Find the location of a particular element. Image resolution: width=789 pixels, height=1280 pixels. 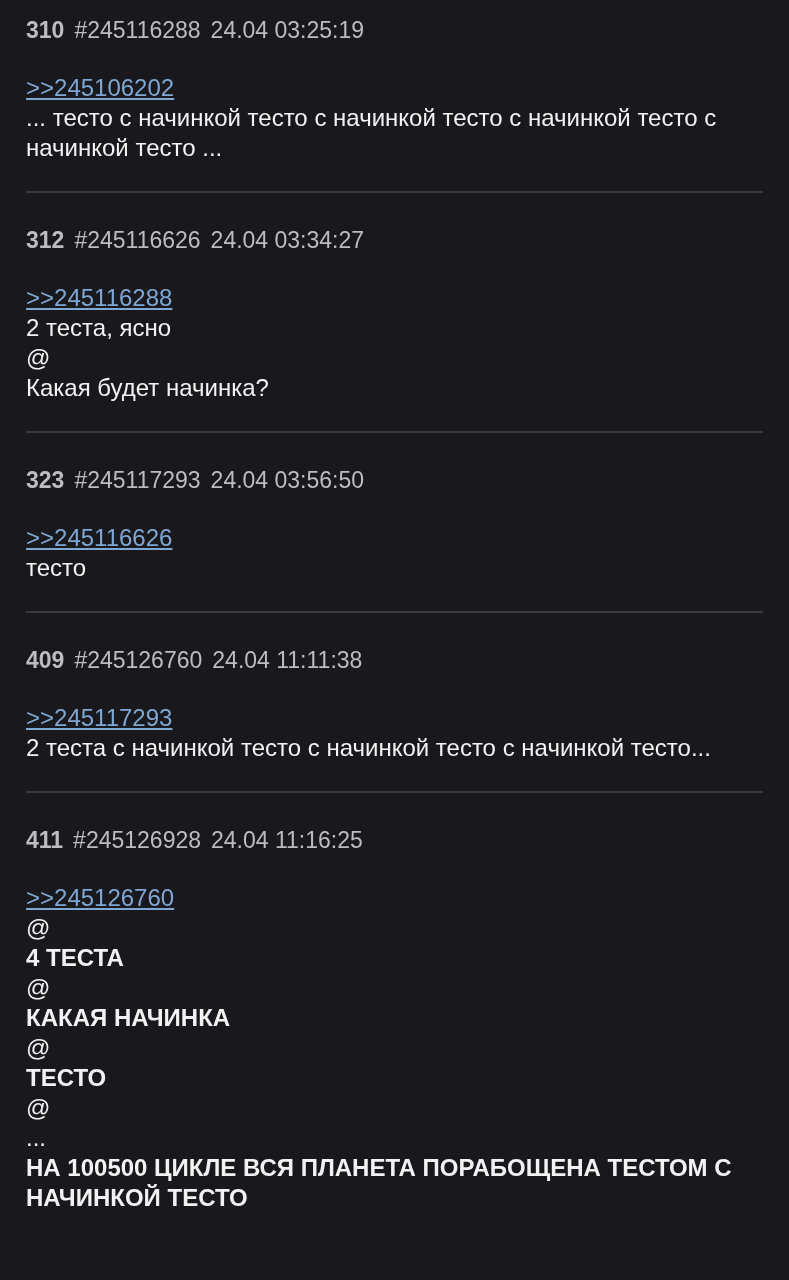

post-date: 24.04 03:25:19 is located at coordinates (287, 30).